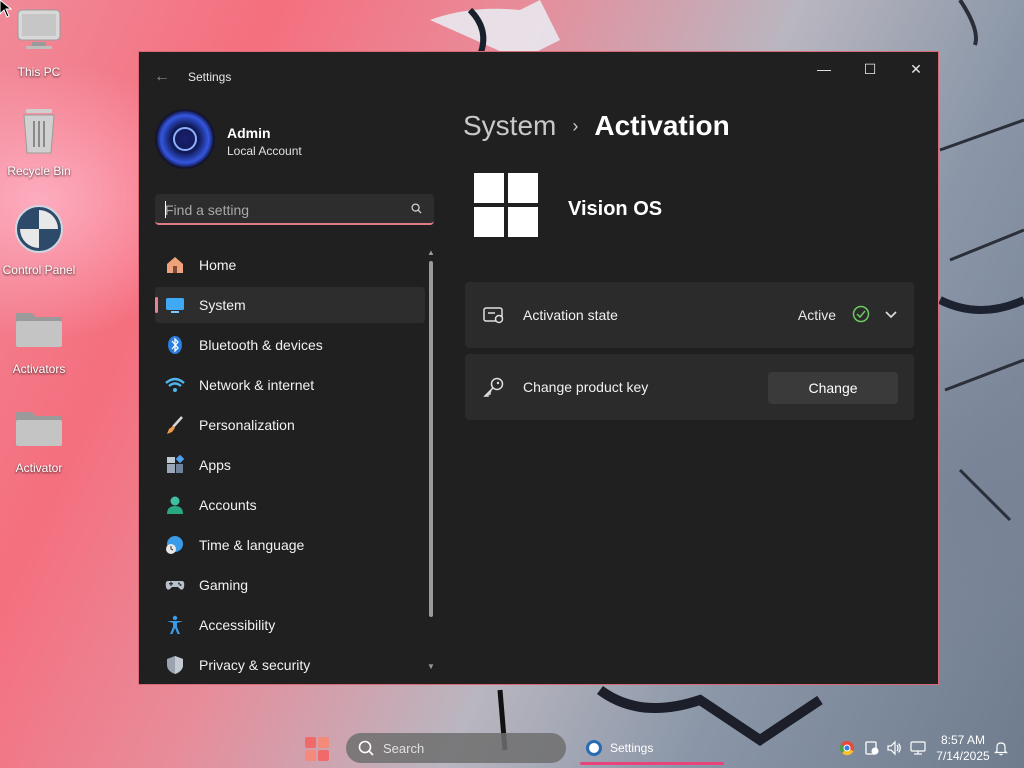 The width and height of the screenshot is (1024, 768). I want to click on sidebar-item-network: Network & internet, so click(290, 385).